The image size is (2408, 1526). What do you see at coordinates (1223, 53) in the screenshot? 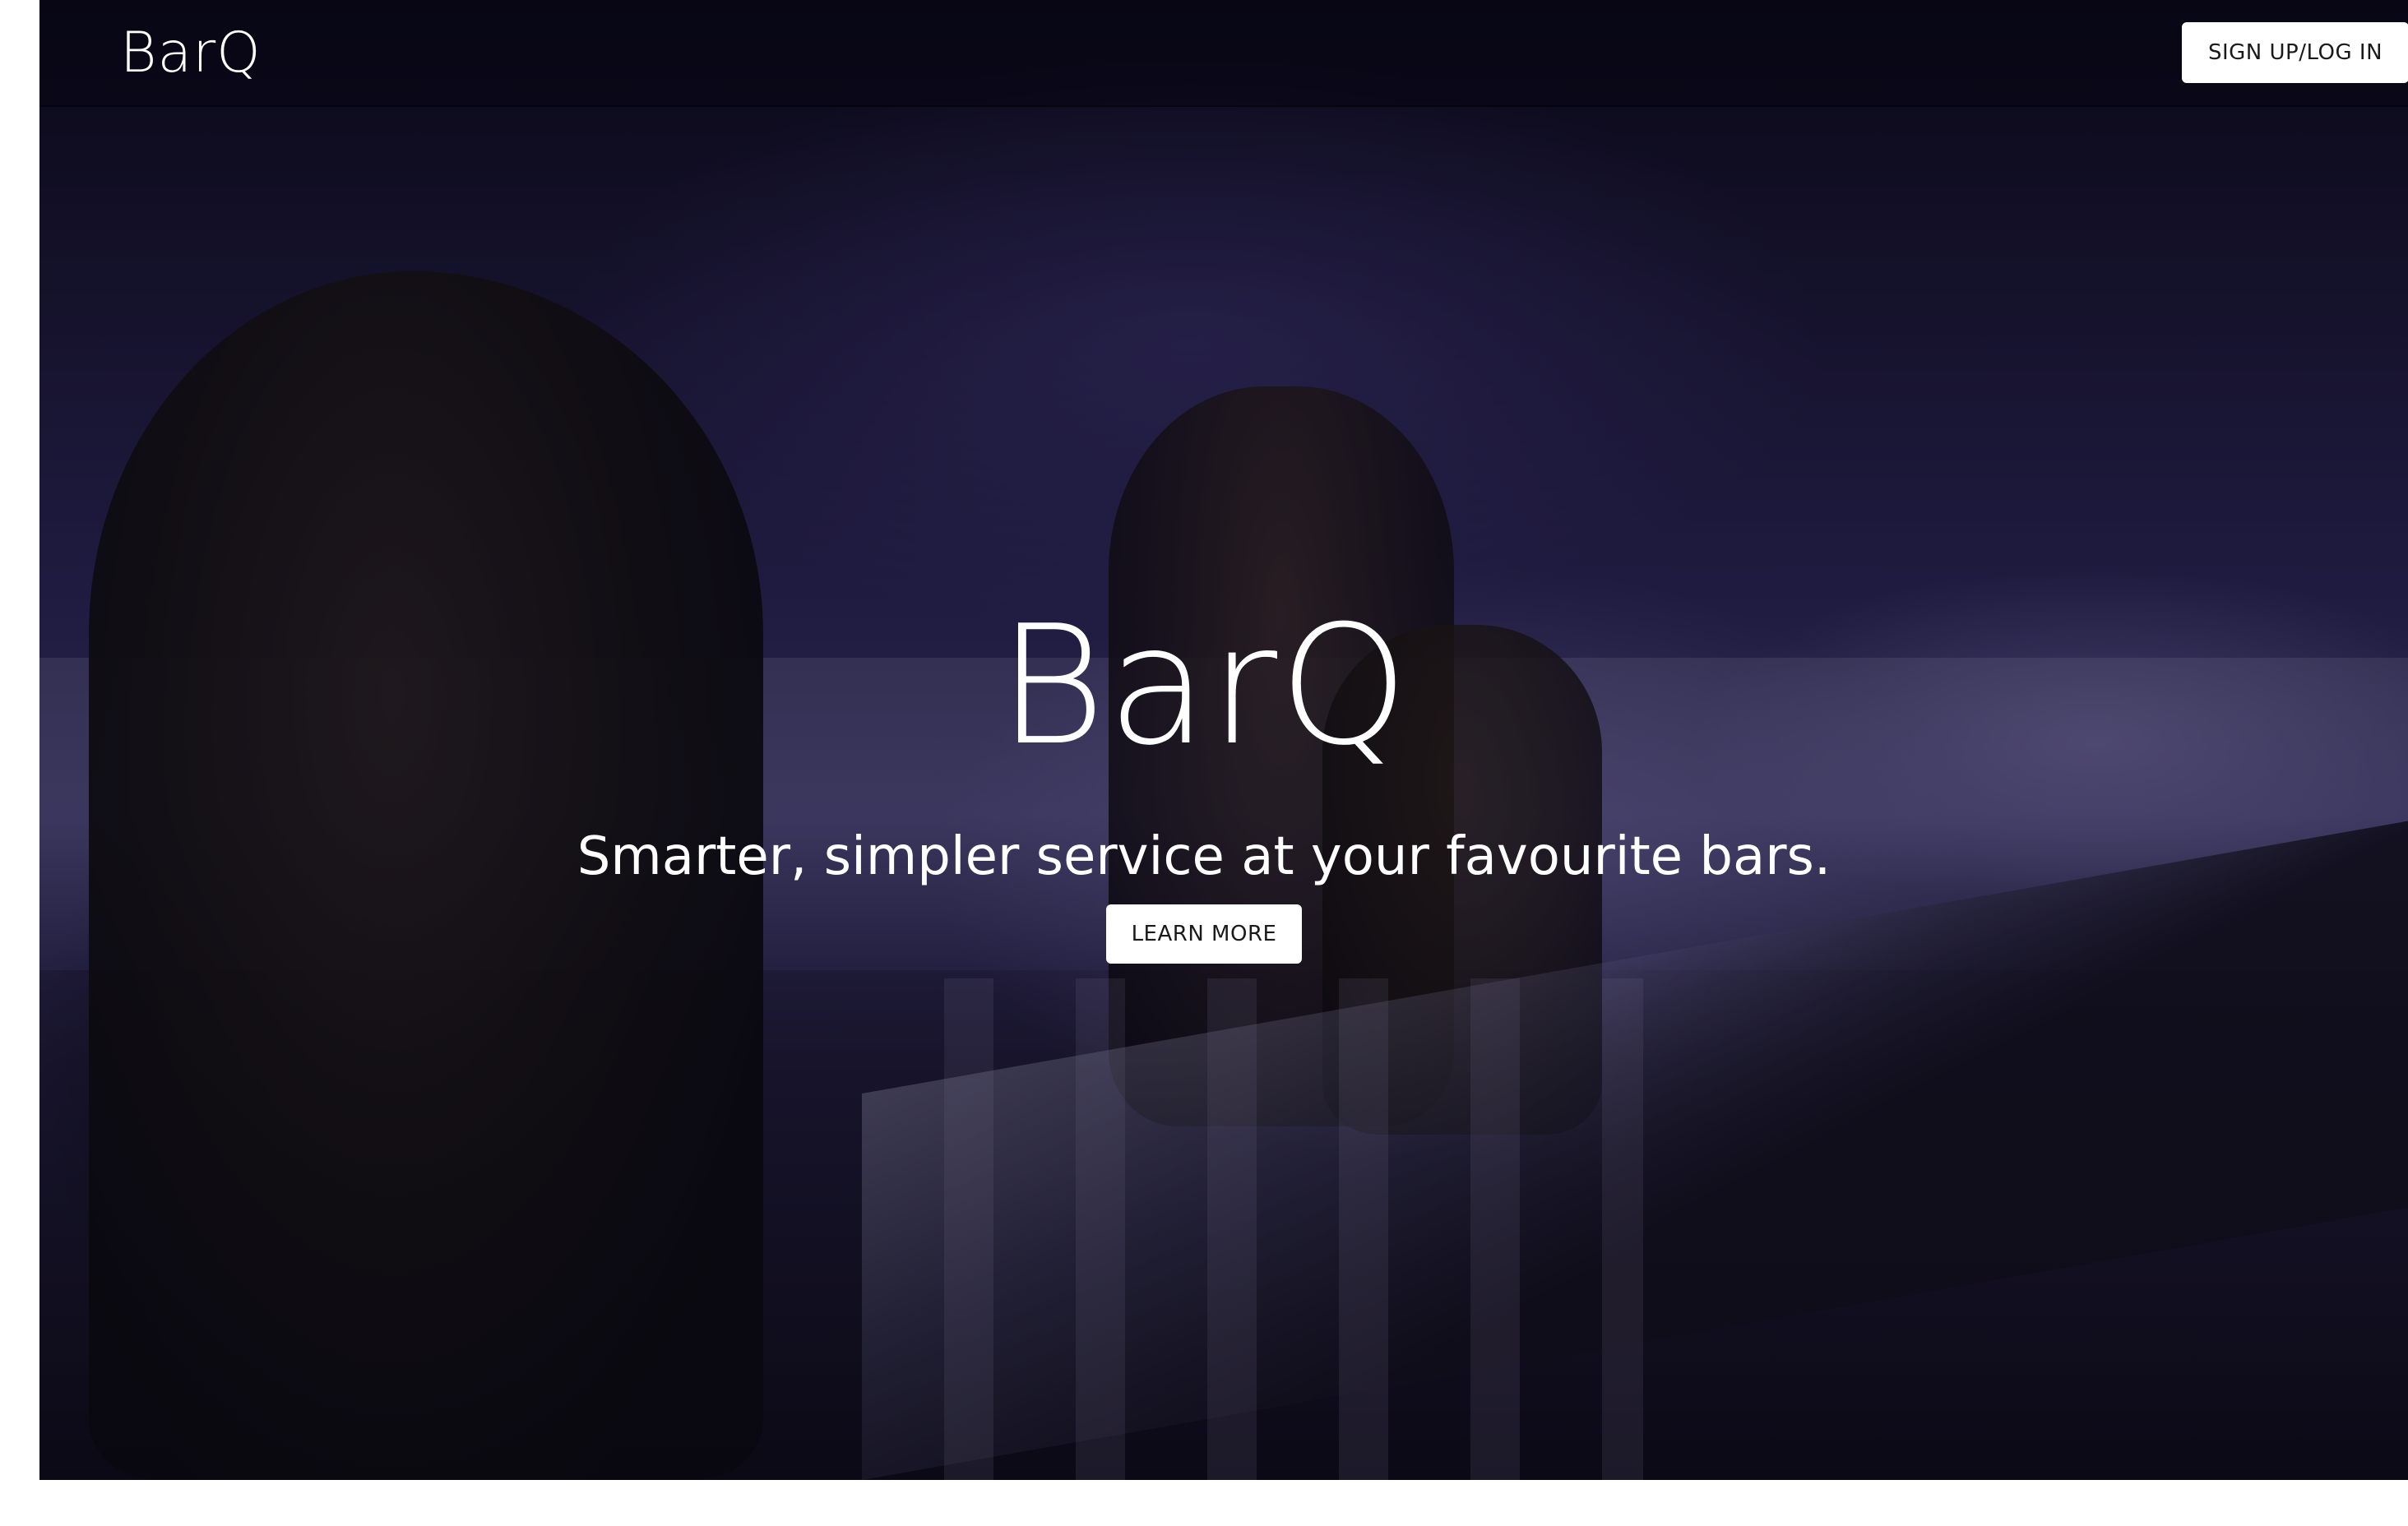
I see `top-nav: BarQ SIGN UP/LOG IN` at bounding box center [1223, 53].